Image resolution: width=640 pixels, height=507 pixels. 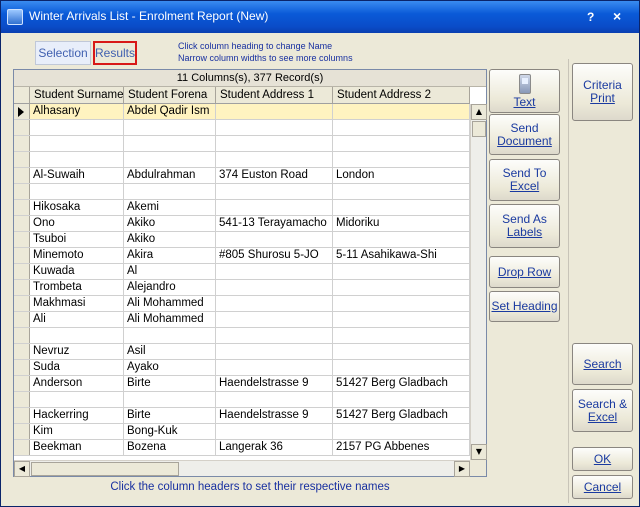 I want to click on cell-forename: Bong-Kuk, so click(x=170, y=431).